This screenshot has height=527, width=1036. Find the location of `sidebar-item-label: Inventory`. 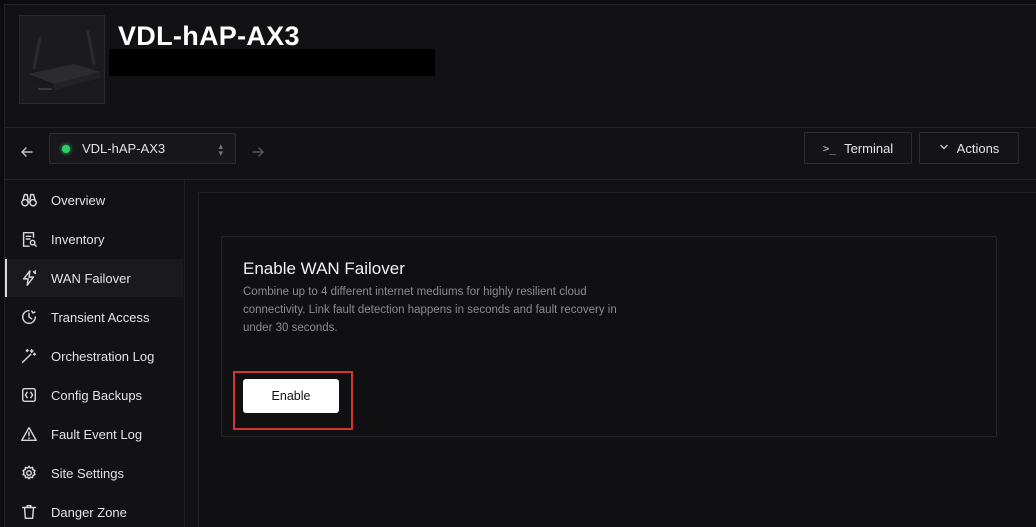

sidebar-item-label: Inventory is located at coordinates (78, 239).